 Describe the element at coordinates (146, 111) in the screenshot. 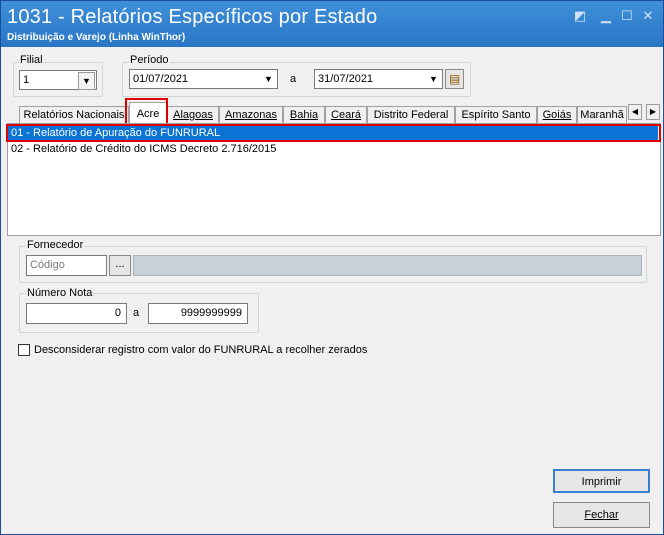

I see `acre-tab-highlight` at that location.